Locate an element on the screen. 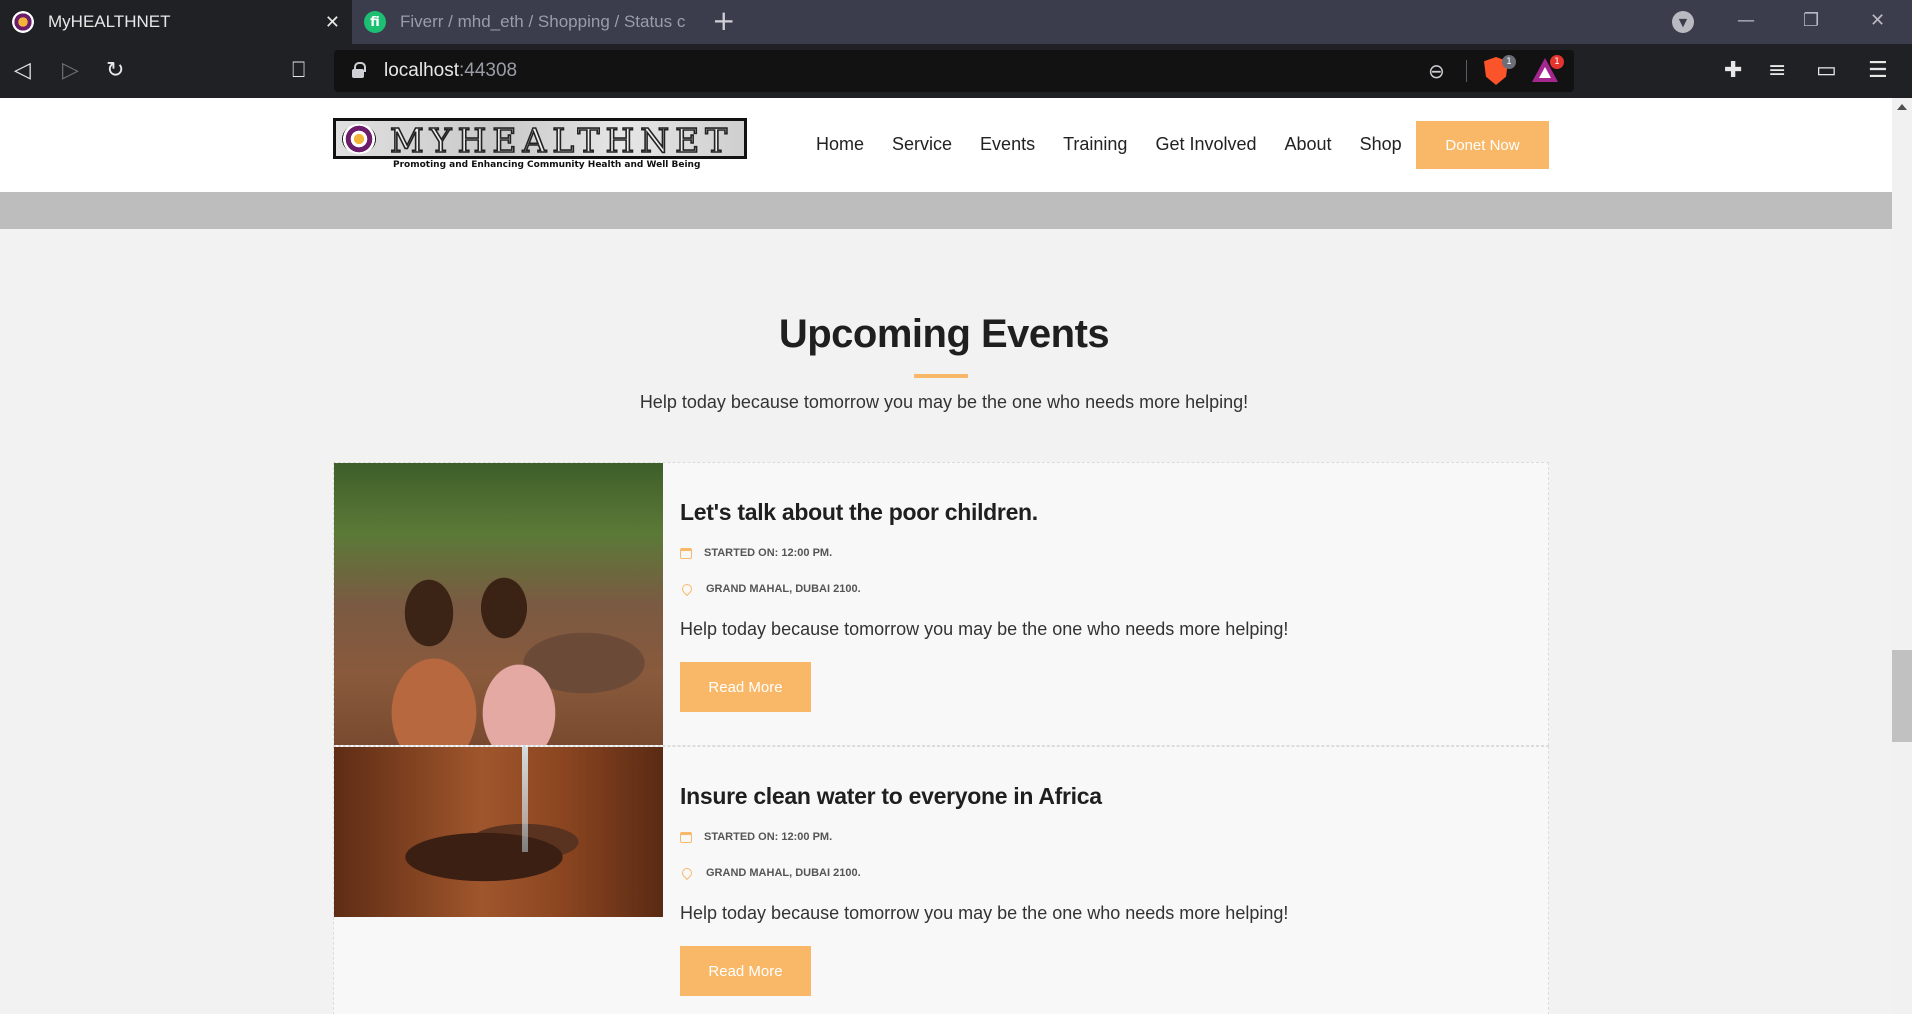 The image size is (1912, 1014). forward-icon: ▷ is located at coordinates (70, 71).